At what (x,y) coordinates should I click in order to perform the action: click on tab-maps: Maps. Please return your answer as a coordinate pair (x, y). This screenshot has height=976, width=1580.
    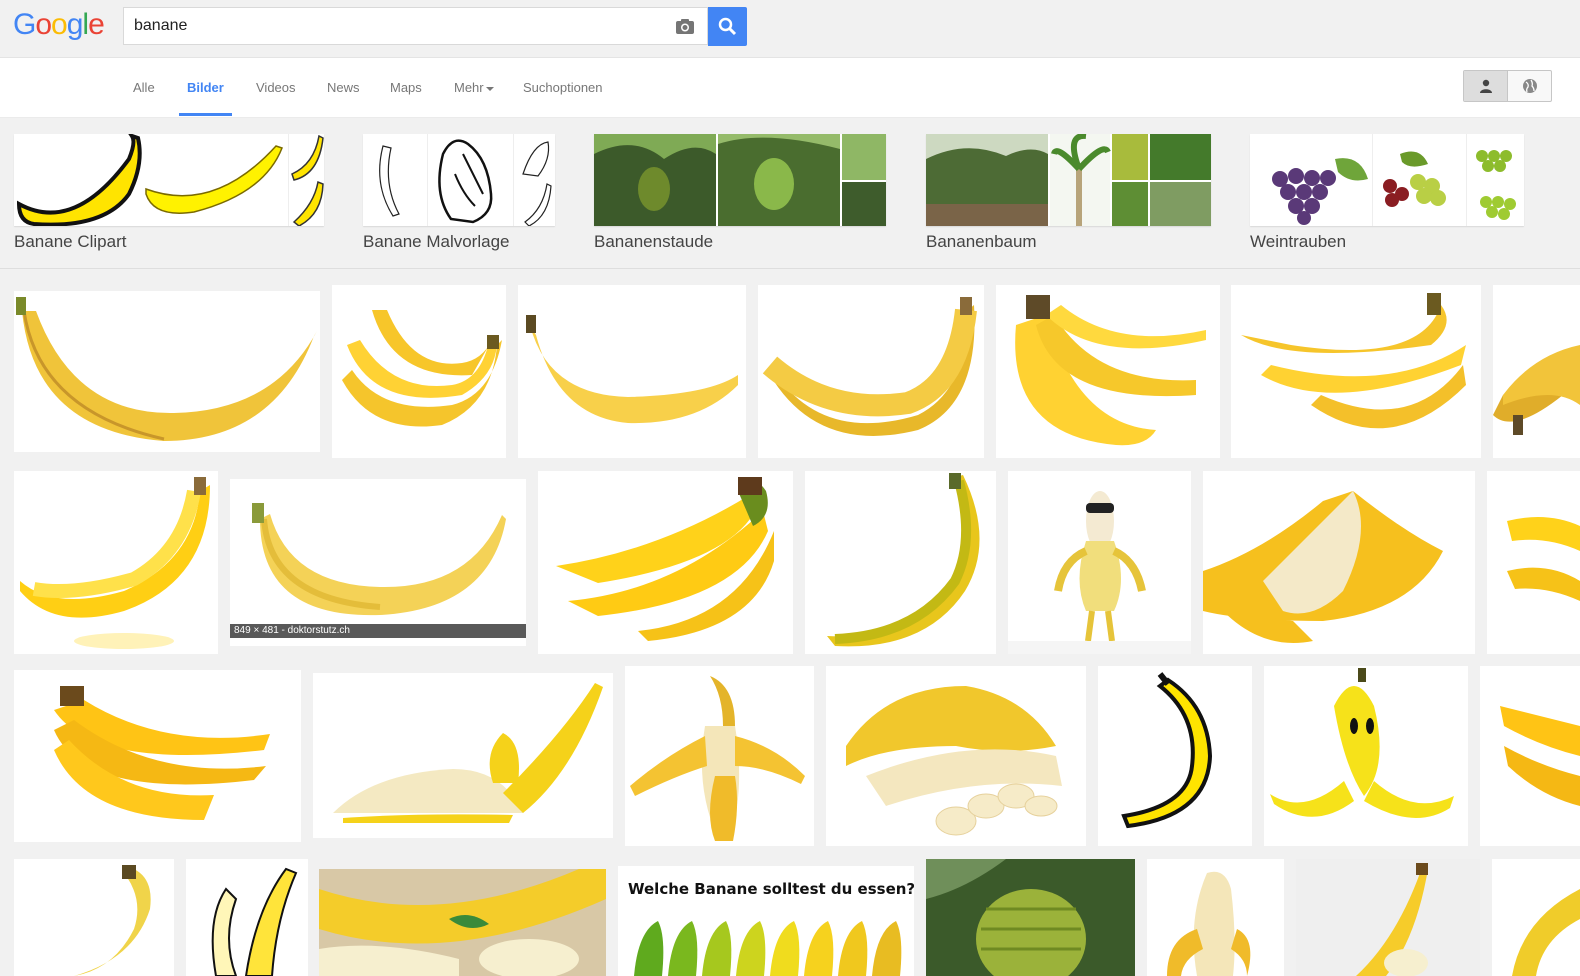
    Looking at the image, I should click on (406, 87).